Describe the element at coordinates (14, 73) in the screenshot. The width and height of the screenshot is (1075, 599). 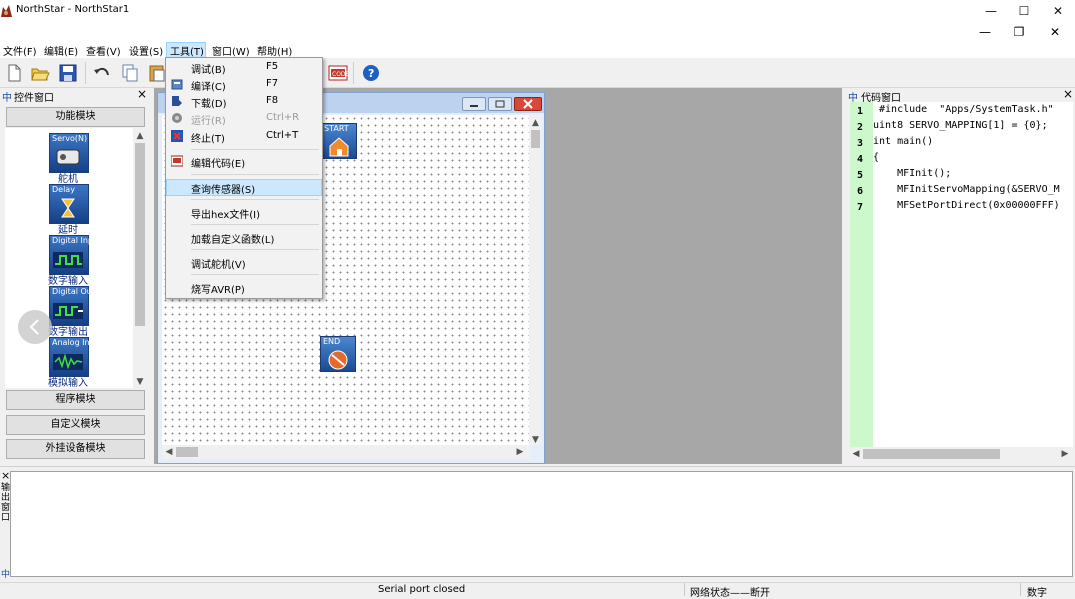
I see `new-file-icon` at that location.